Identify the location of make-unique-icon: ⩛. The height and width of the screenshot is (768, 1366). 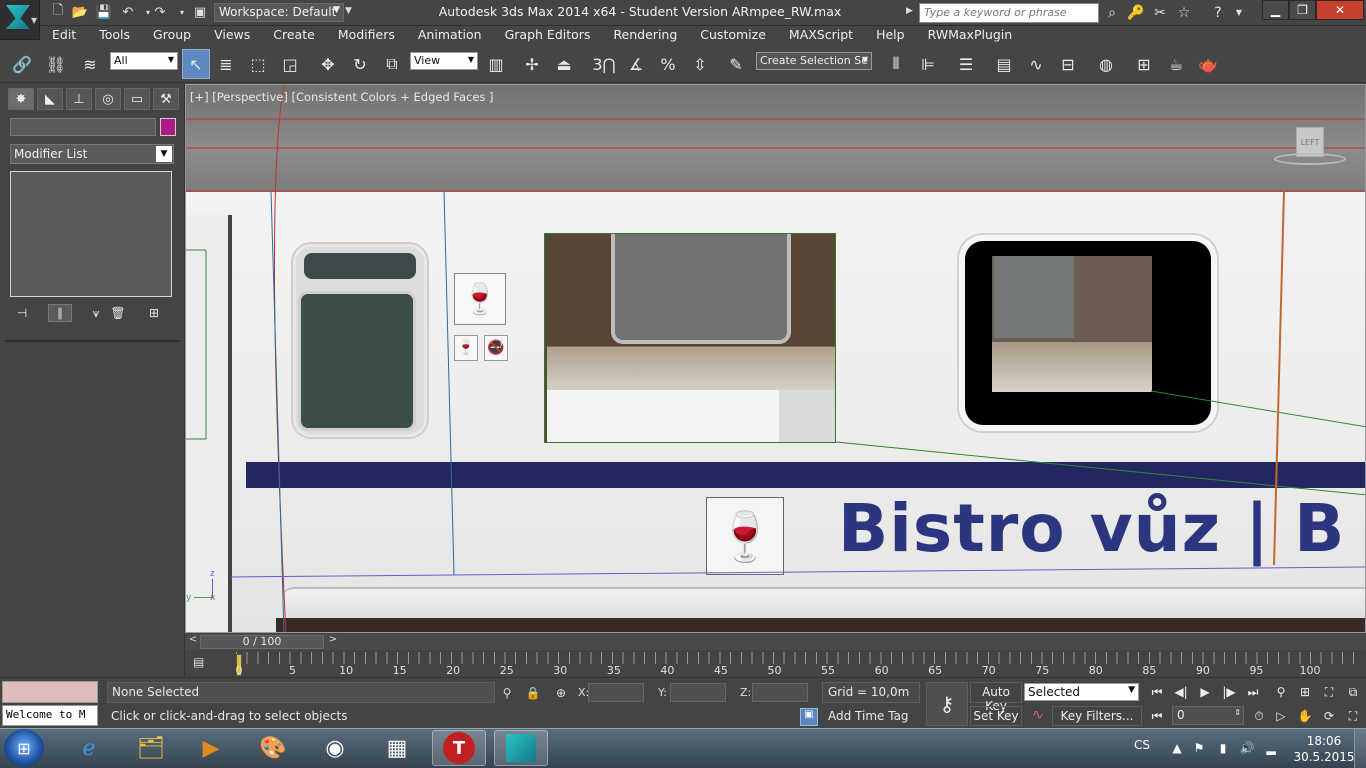
(96, 313).